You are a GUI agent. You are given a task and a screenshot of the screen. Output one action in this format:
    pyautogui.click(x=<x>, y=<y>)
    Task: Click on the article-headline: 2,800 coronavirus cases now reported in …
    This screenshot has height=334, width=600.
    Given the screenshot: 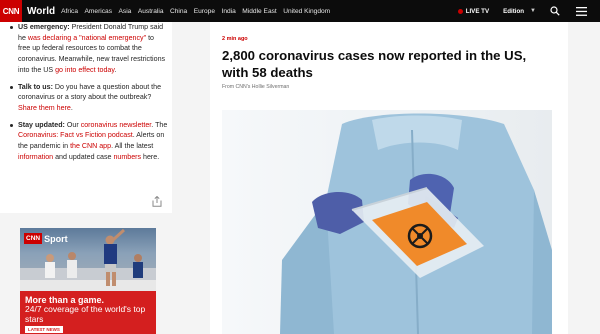 What is the action you would take?
    pyautogui.click(x=374, y=64)
    